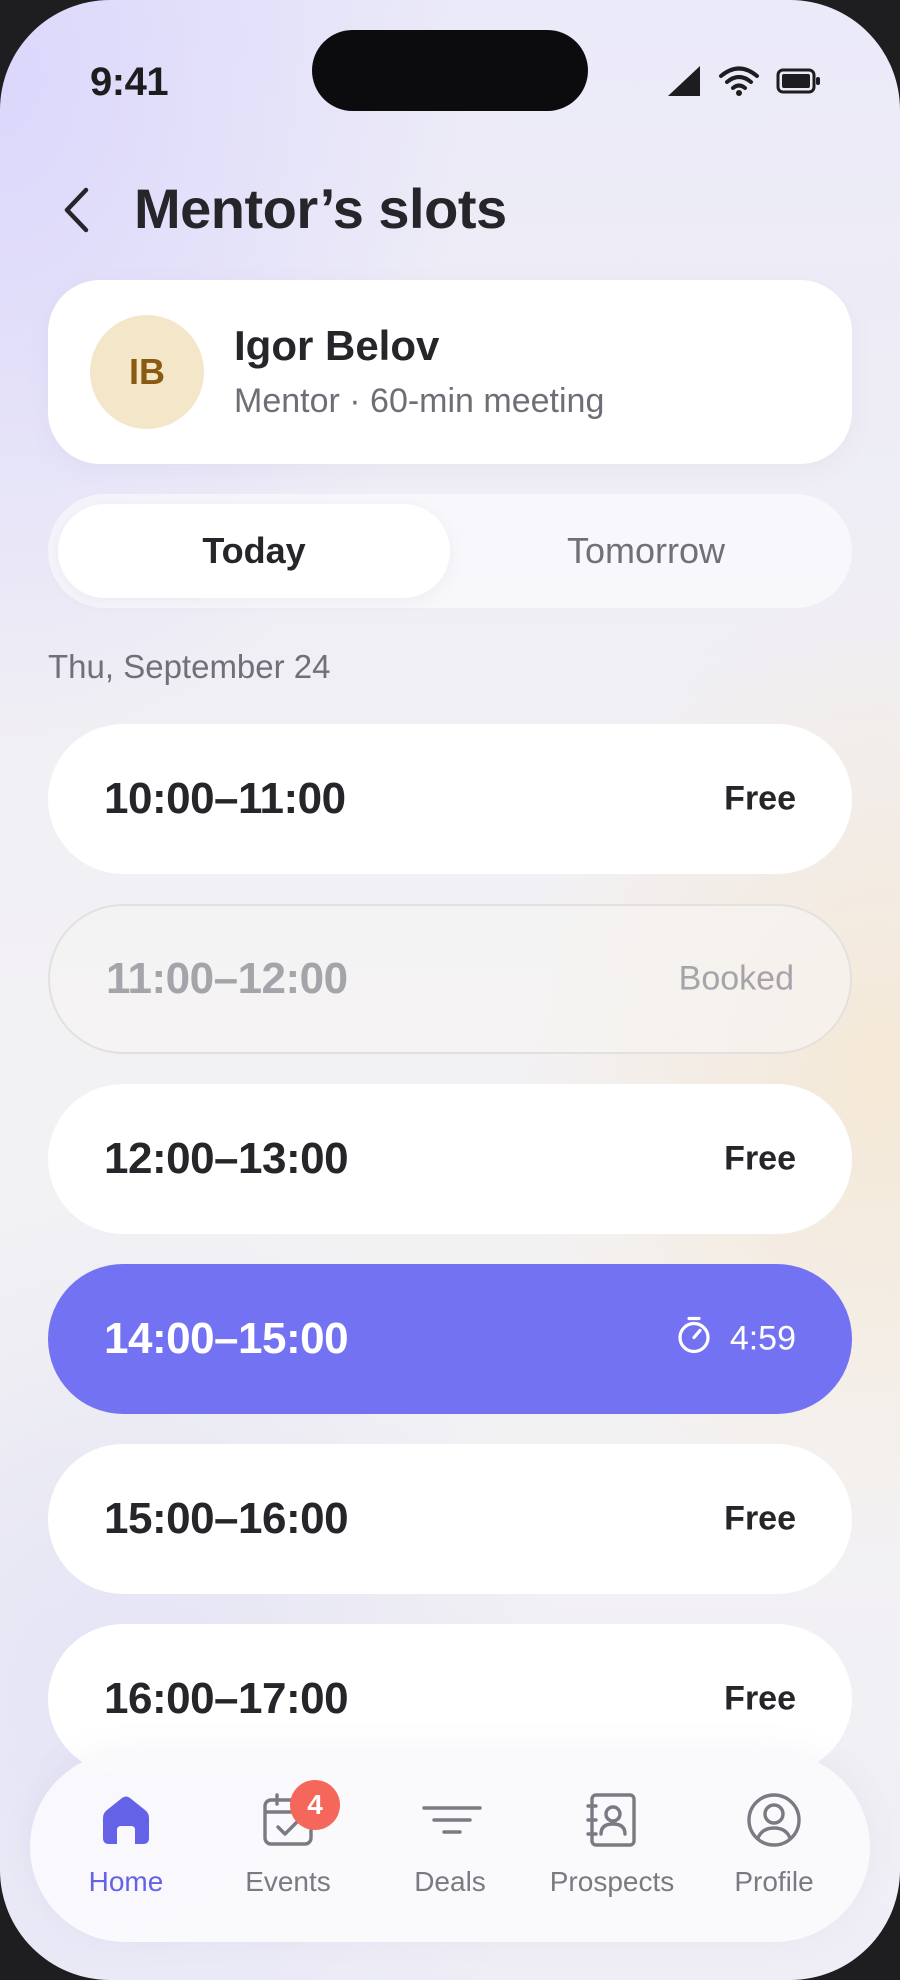 The image size is (900, 1980). Describe the element at coordinates (225, 798) in the screenshot. I see `slot-time: 10:00–11:00` at that location.